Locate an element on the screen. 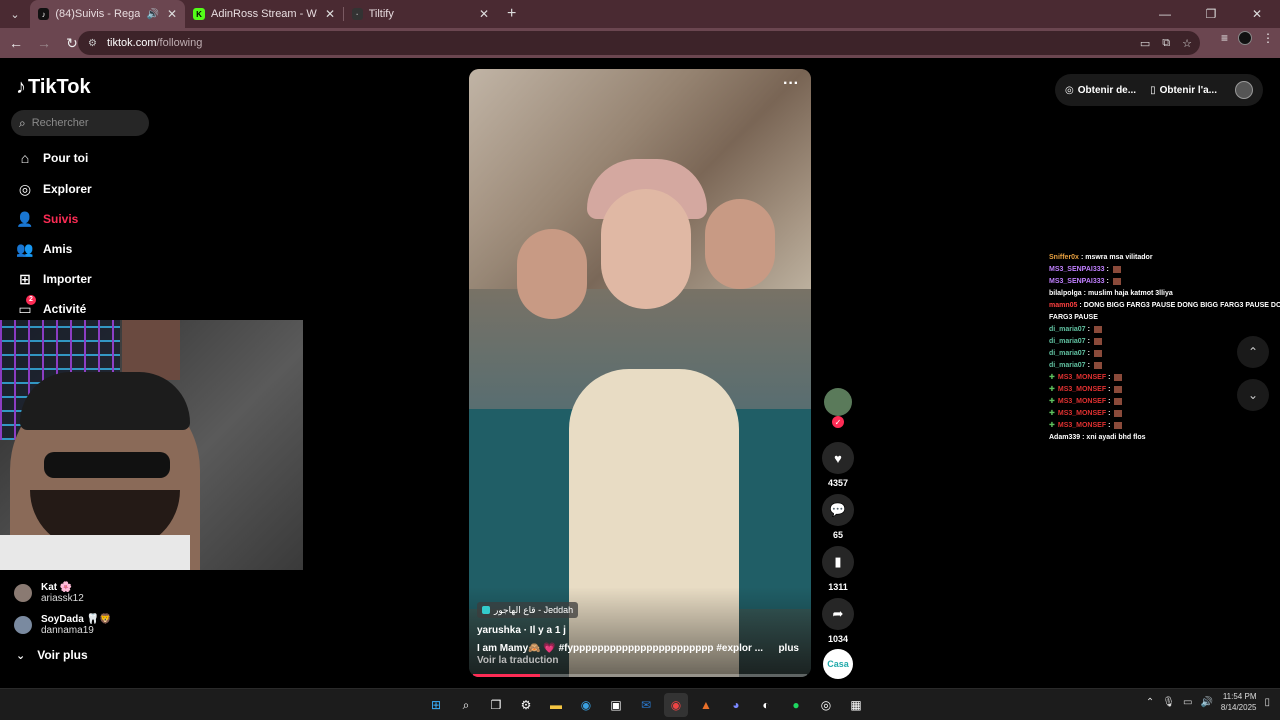 Image resolution: width=1280 pixels, height=720 pixels. network-icon: ▭ is located at coordinates (1187, 702).